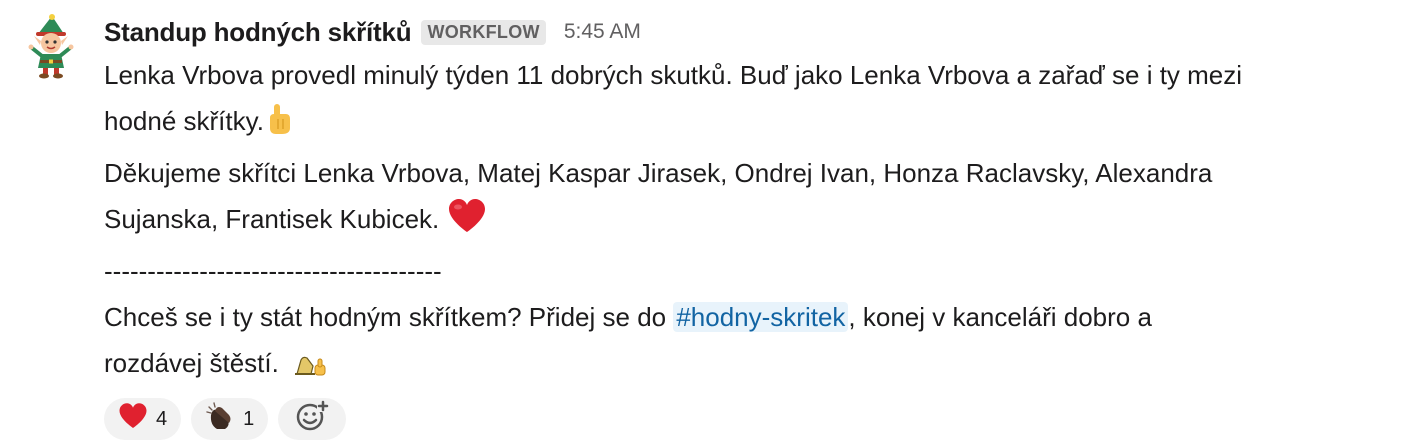 This screenshot has height=440, width=1410. I want to click on reaction-count: 1, so click(249, 418).